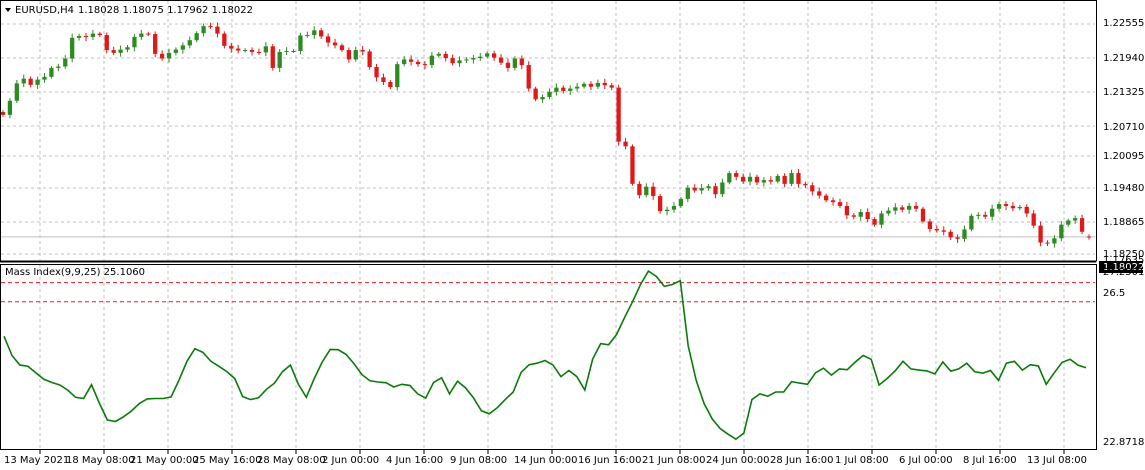  What do you see at coordinates (1123, 23) in the screenshot?
I see `price-label: 1.22555` at bounding box center [1123, 23].